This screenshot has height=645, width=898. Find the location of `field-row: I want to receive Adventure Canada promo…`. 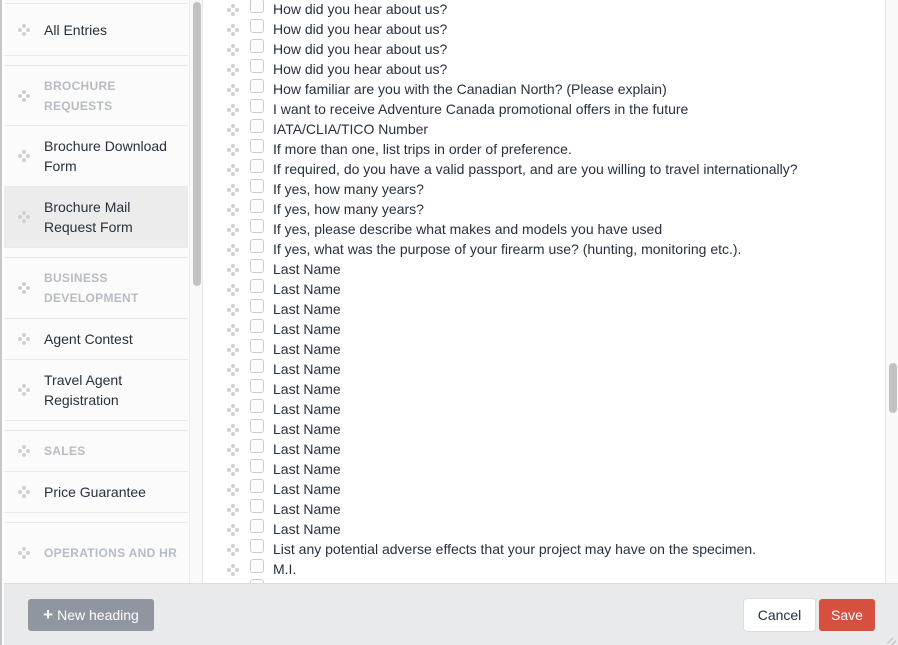

field-row: I want to receive Adventure Canada promo… is located at coordinates (457, 109).